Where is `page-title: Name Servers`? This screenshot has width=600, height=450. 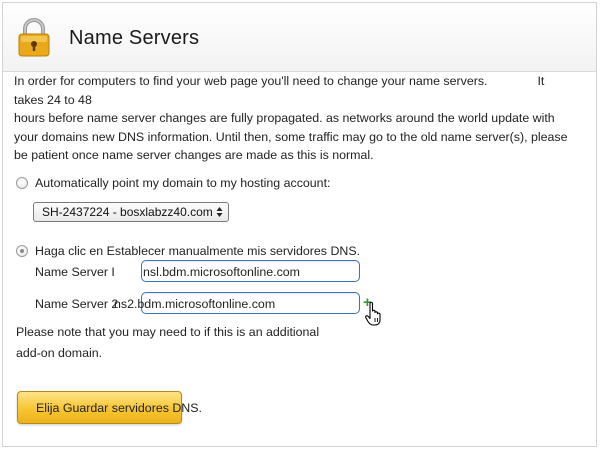 page-title: Name Servers is located at coordinates (134, 38).